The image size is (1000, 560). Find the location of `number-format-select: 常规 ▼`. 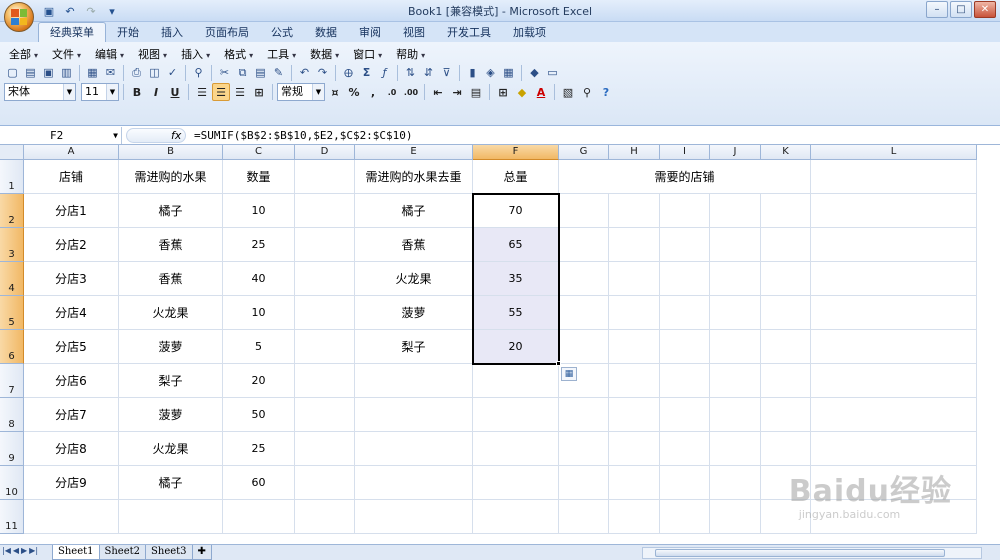

number-format-select: 常规 ▼ is located at coordinates (301, 92).